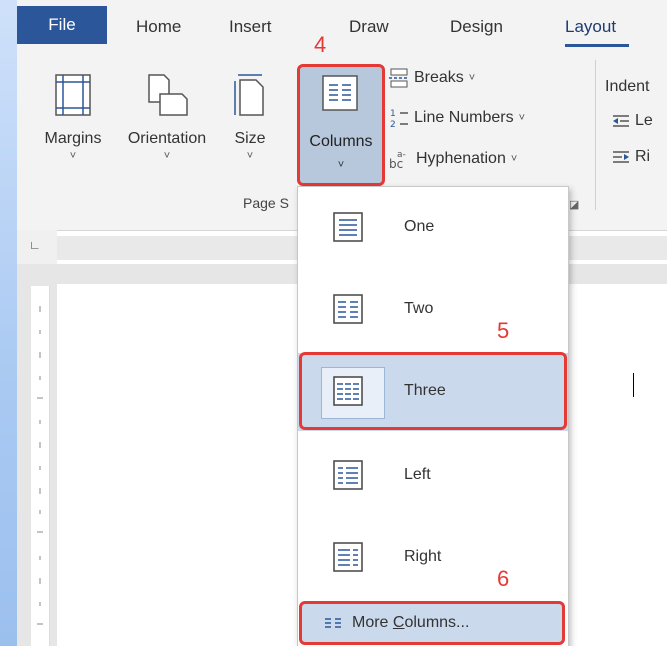 This screenshot has height=646, width=667. I want to click on menu-item-one: One, so click(433, 228).